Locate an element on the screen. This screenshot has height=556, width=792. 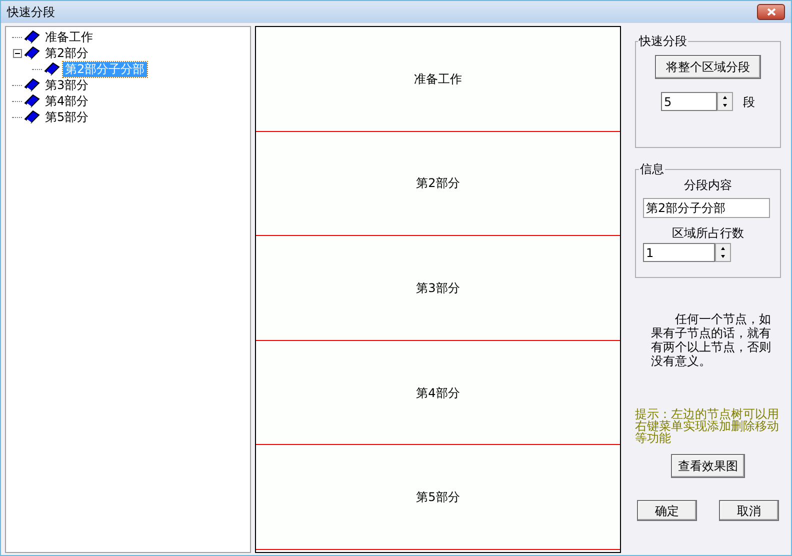
close-button is located at coordinates (771, 12).